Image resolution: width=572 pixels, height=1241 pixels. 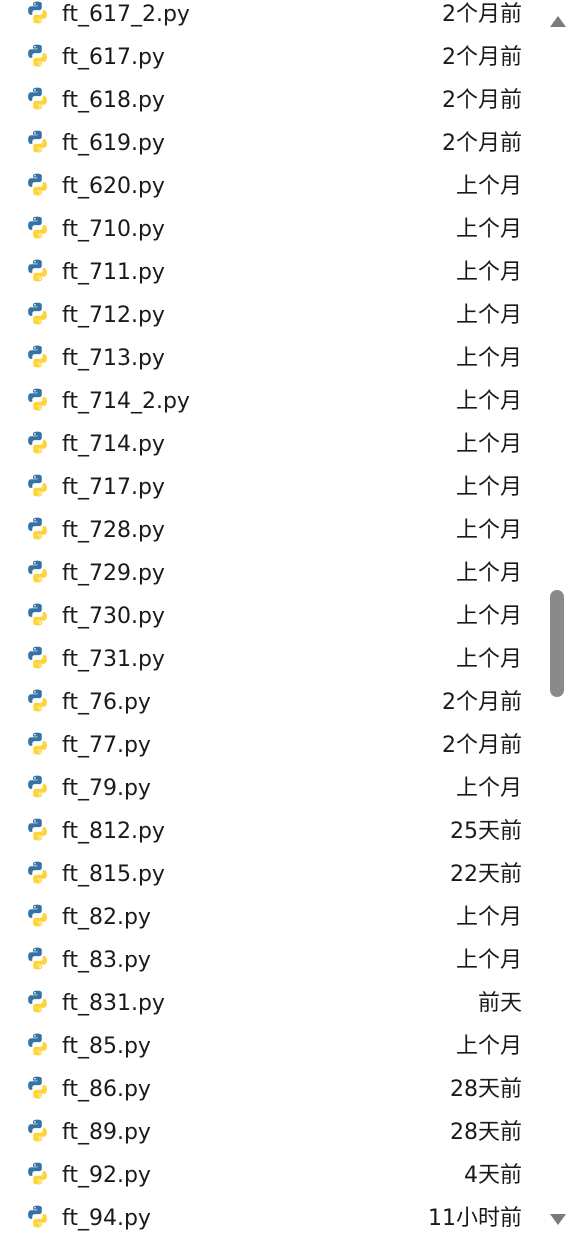 I want to click on scrollbar-thumb, so click(x=557, y=643).